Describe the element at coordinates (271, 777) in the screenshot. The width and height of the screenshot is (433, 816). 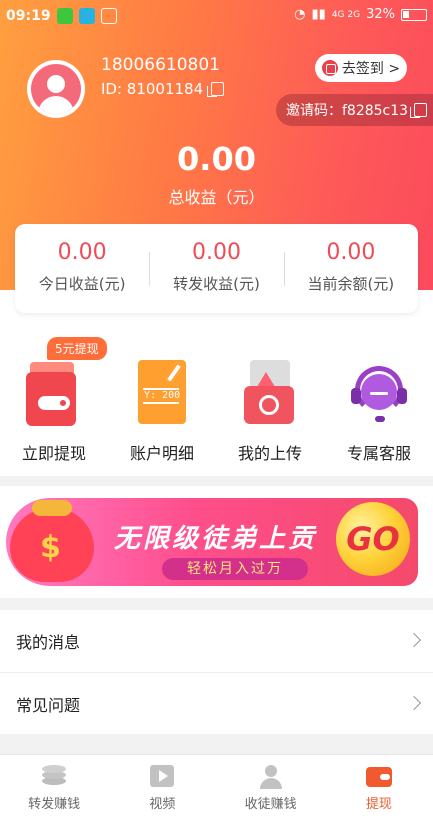
I see `user-icon` at that location.